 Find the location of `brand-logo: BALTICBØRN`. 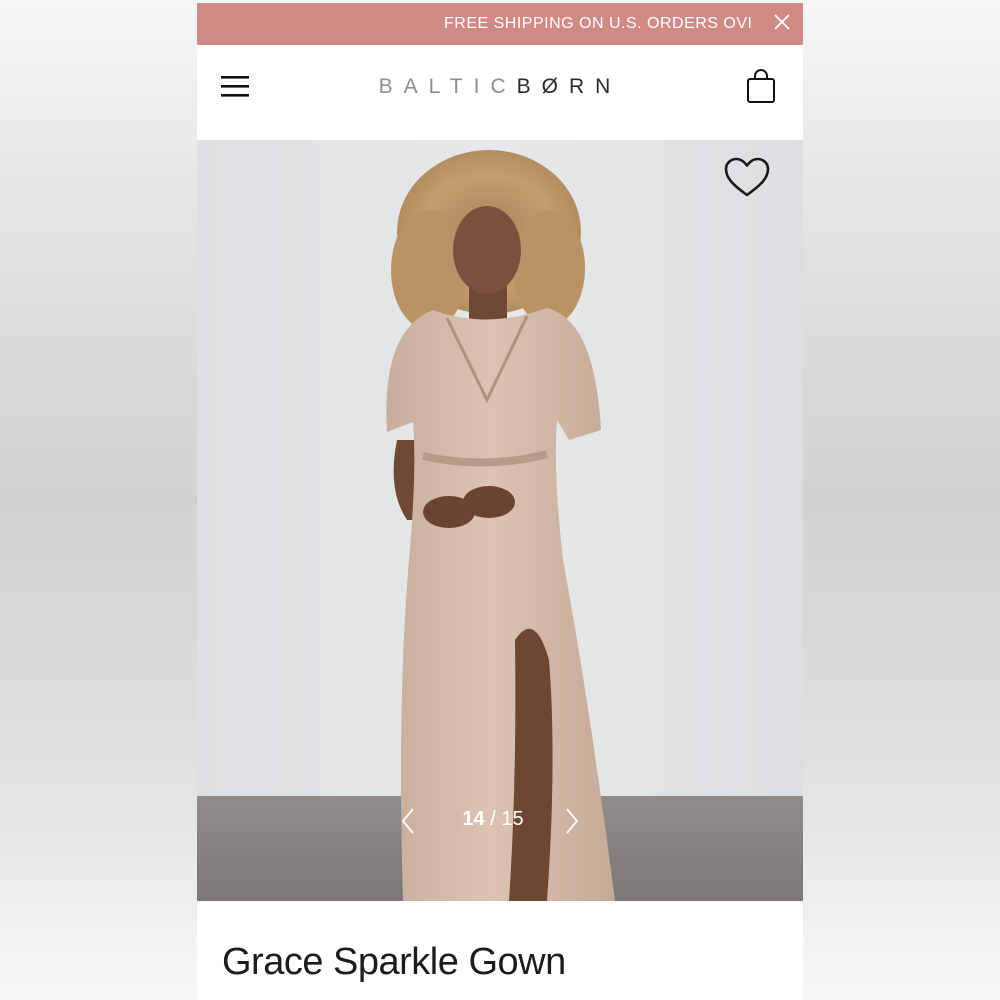

brand-logo: BALTICBØRN is located at coordinates (500, 87).